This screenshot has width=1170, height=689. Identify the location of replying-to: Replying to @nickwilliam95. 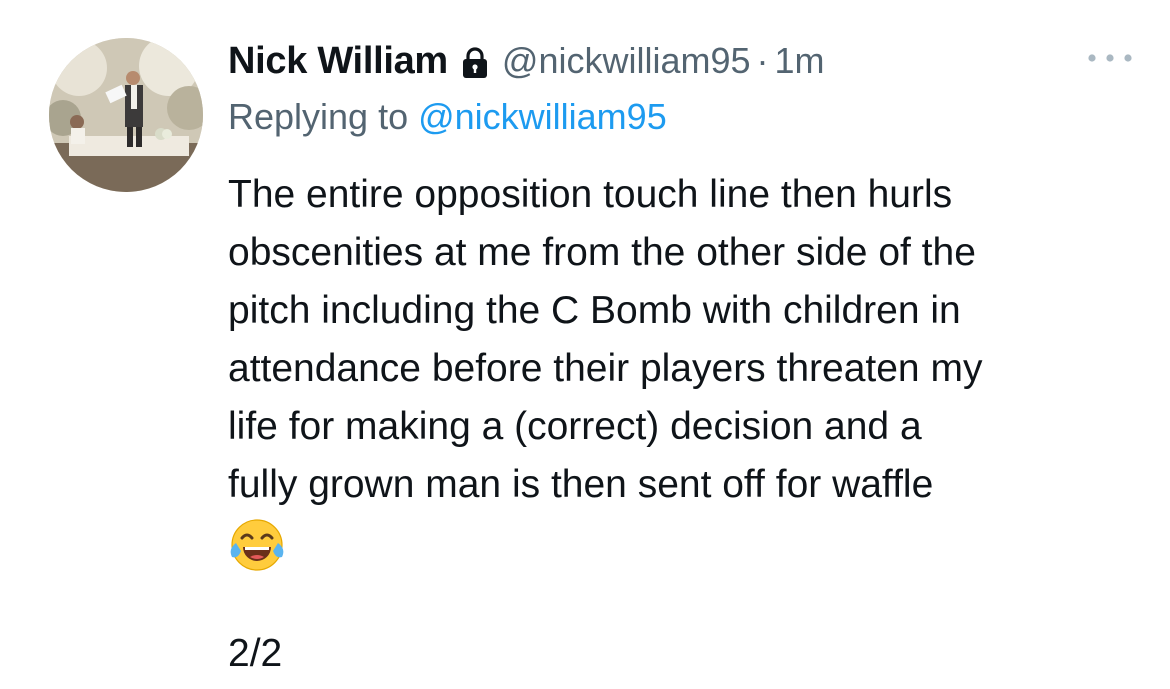
(447, 117).